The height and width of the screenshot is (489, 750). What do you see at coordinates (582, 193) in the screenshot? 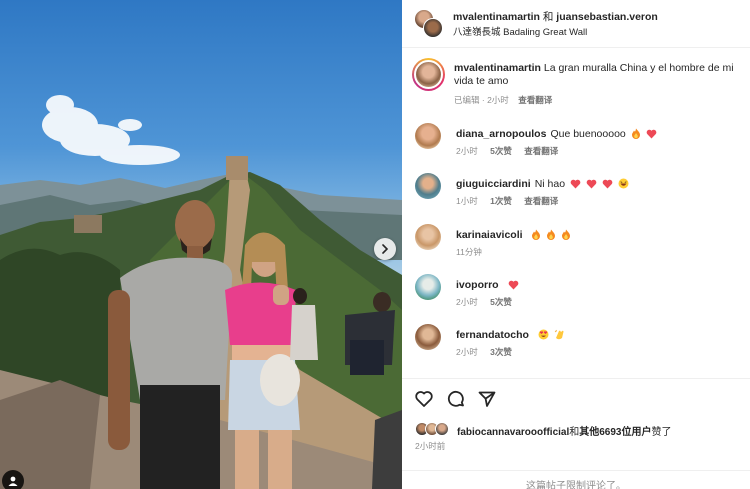
I see `comment-item: giuguicciardini Ni hao 1小时 1次赞 查看翻译` at bounding box center [582, 193].